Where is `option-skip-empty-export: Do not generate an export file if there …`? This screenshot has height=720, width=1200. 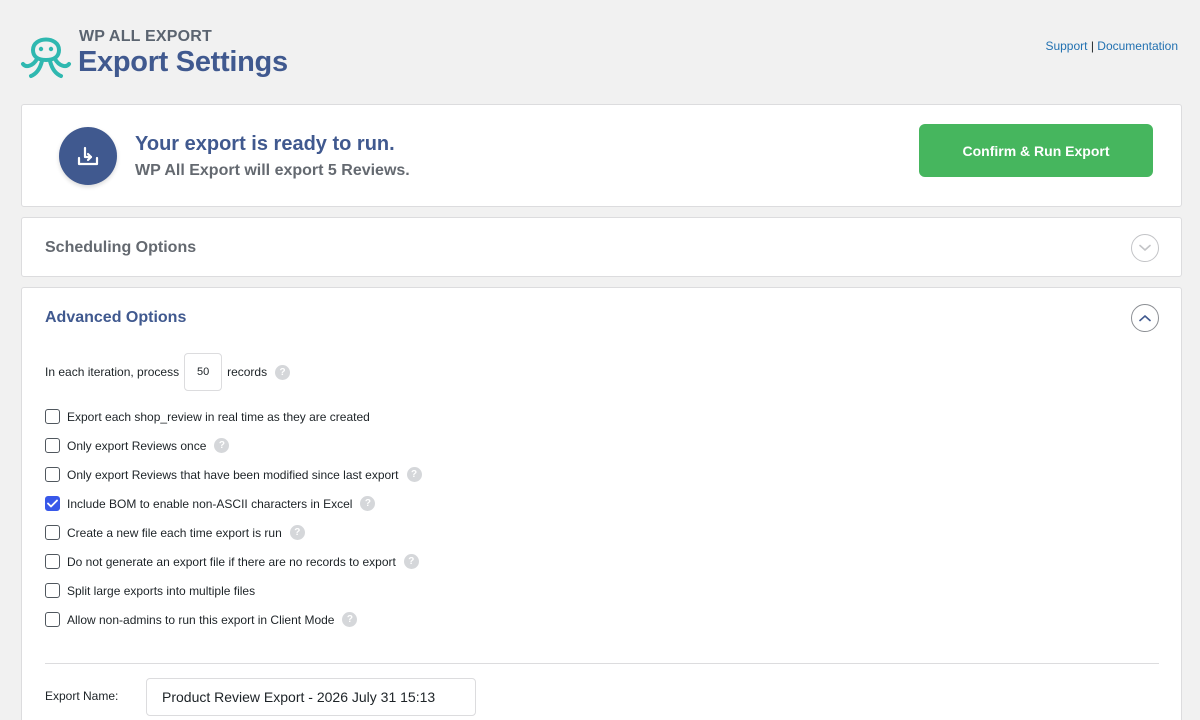 option-skip-empty-export: Do not generate an export file if there … is located at coordinates (233, 561).